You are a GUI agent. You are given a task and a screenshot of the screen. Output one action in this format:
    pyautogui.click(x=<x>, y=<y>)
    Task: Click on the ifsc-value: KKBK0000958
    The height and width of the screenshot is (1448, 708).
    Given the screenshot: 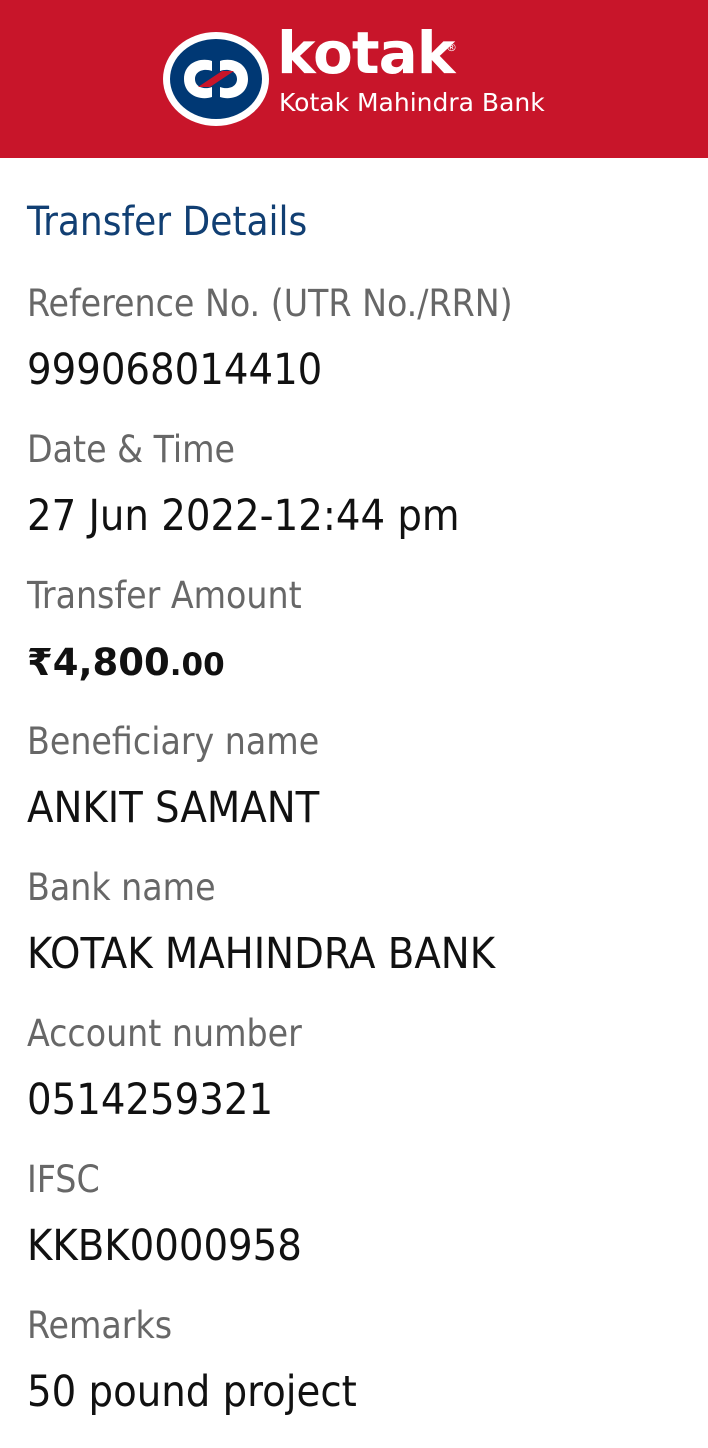 What is the action you would take?
    pyautogui.click(x=164, y=1246)
    